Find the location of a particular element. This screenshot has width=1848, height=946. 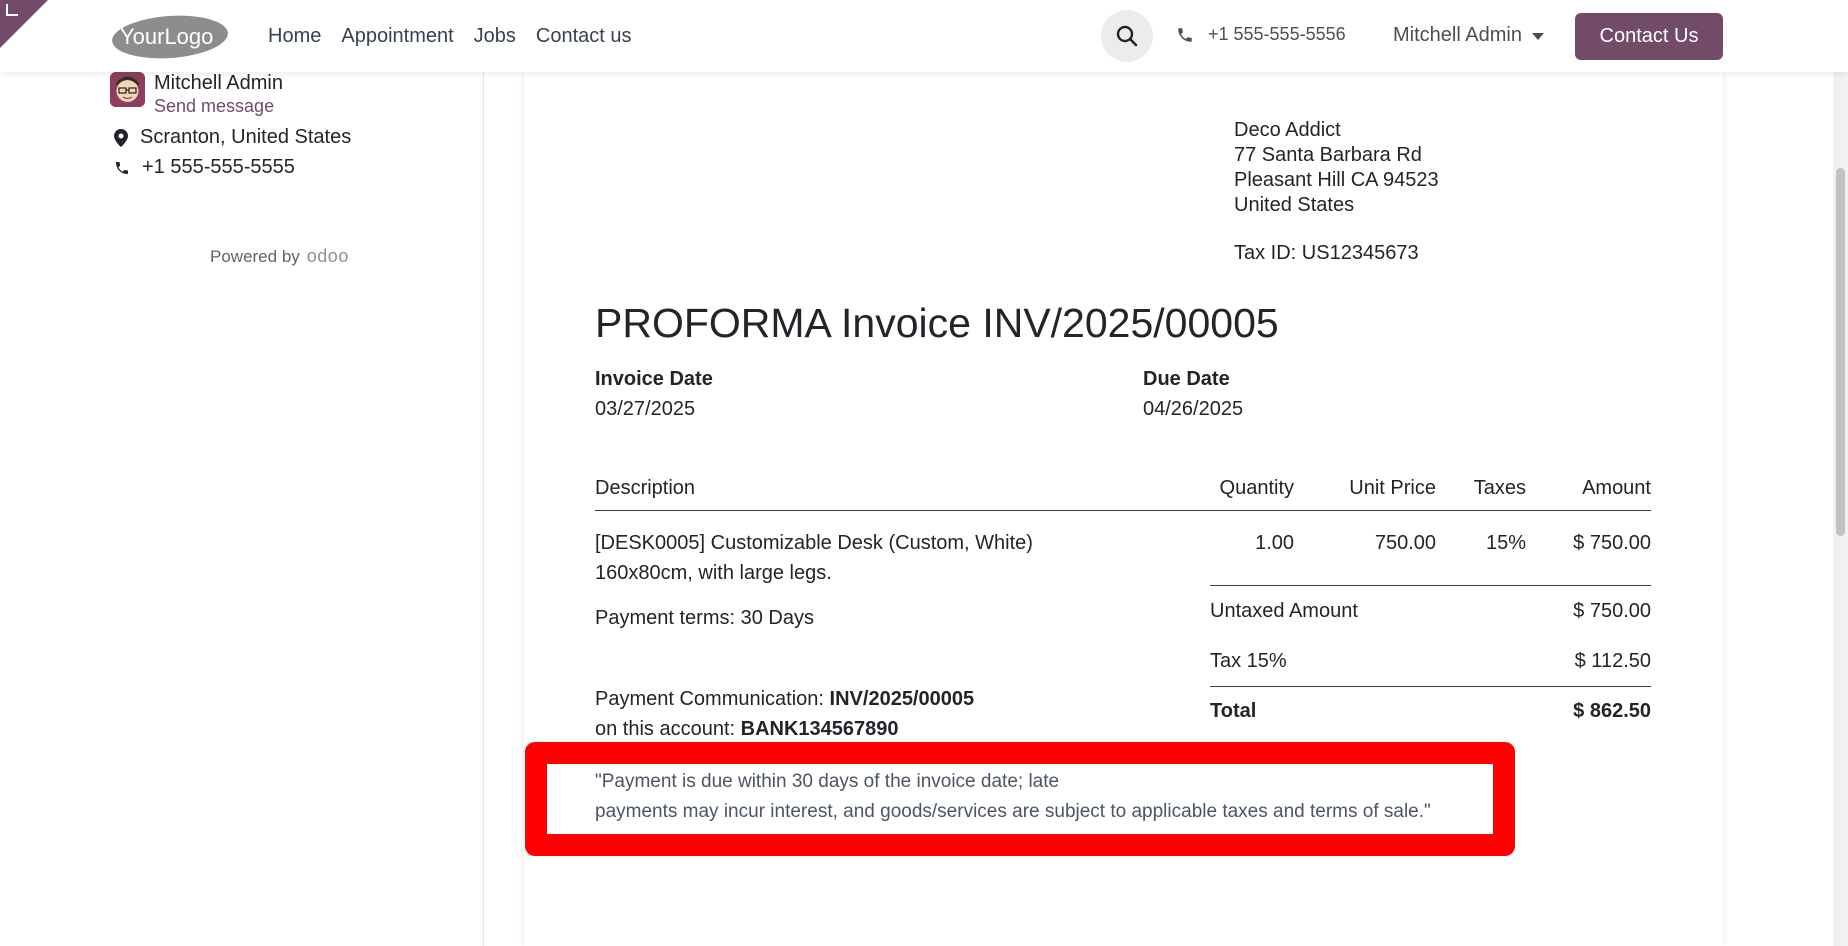

customer-name: Deco Addict is located at coordinates (1287, 130).